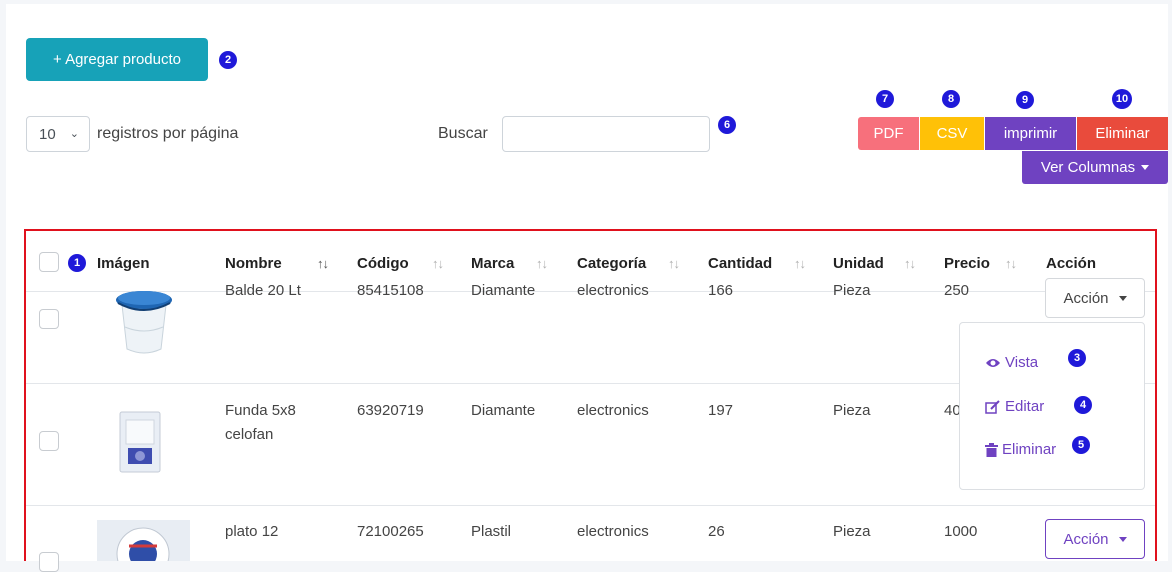 The width and height of the screenshot is (1172, 572). Describe the element at coordinates (253, 263) in the screenshot. I see `header-name: Nombre` at that location.